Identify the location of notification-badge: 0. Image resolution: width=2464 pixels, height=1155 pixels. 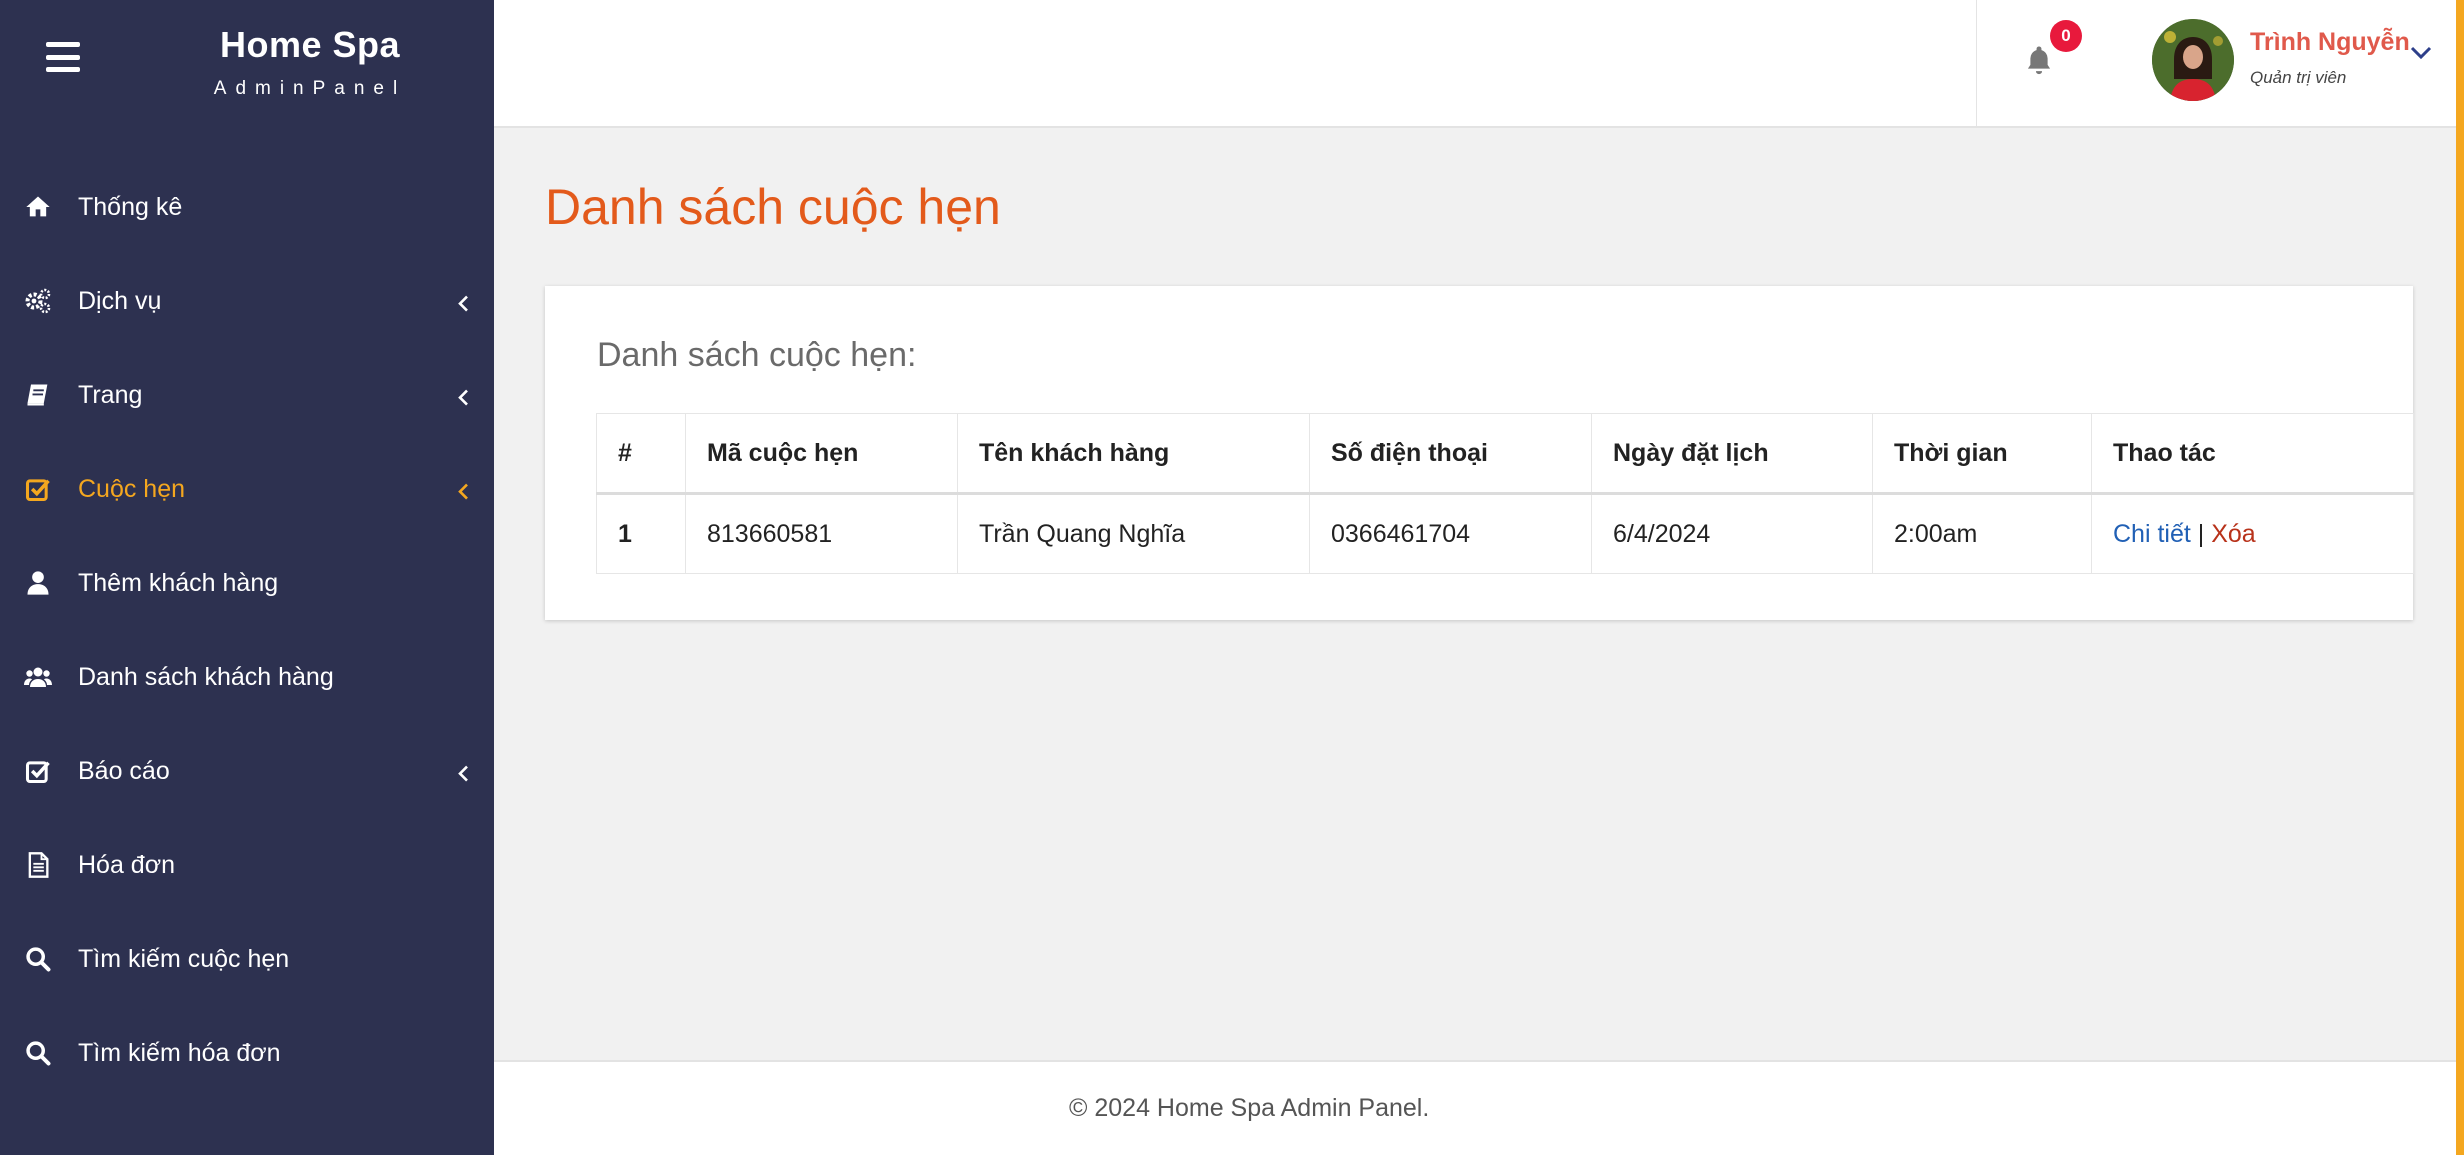
(2066, 36).